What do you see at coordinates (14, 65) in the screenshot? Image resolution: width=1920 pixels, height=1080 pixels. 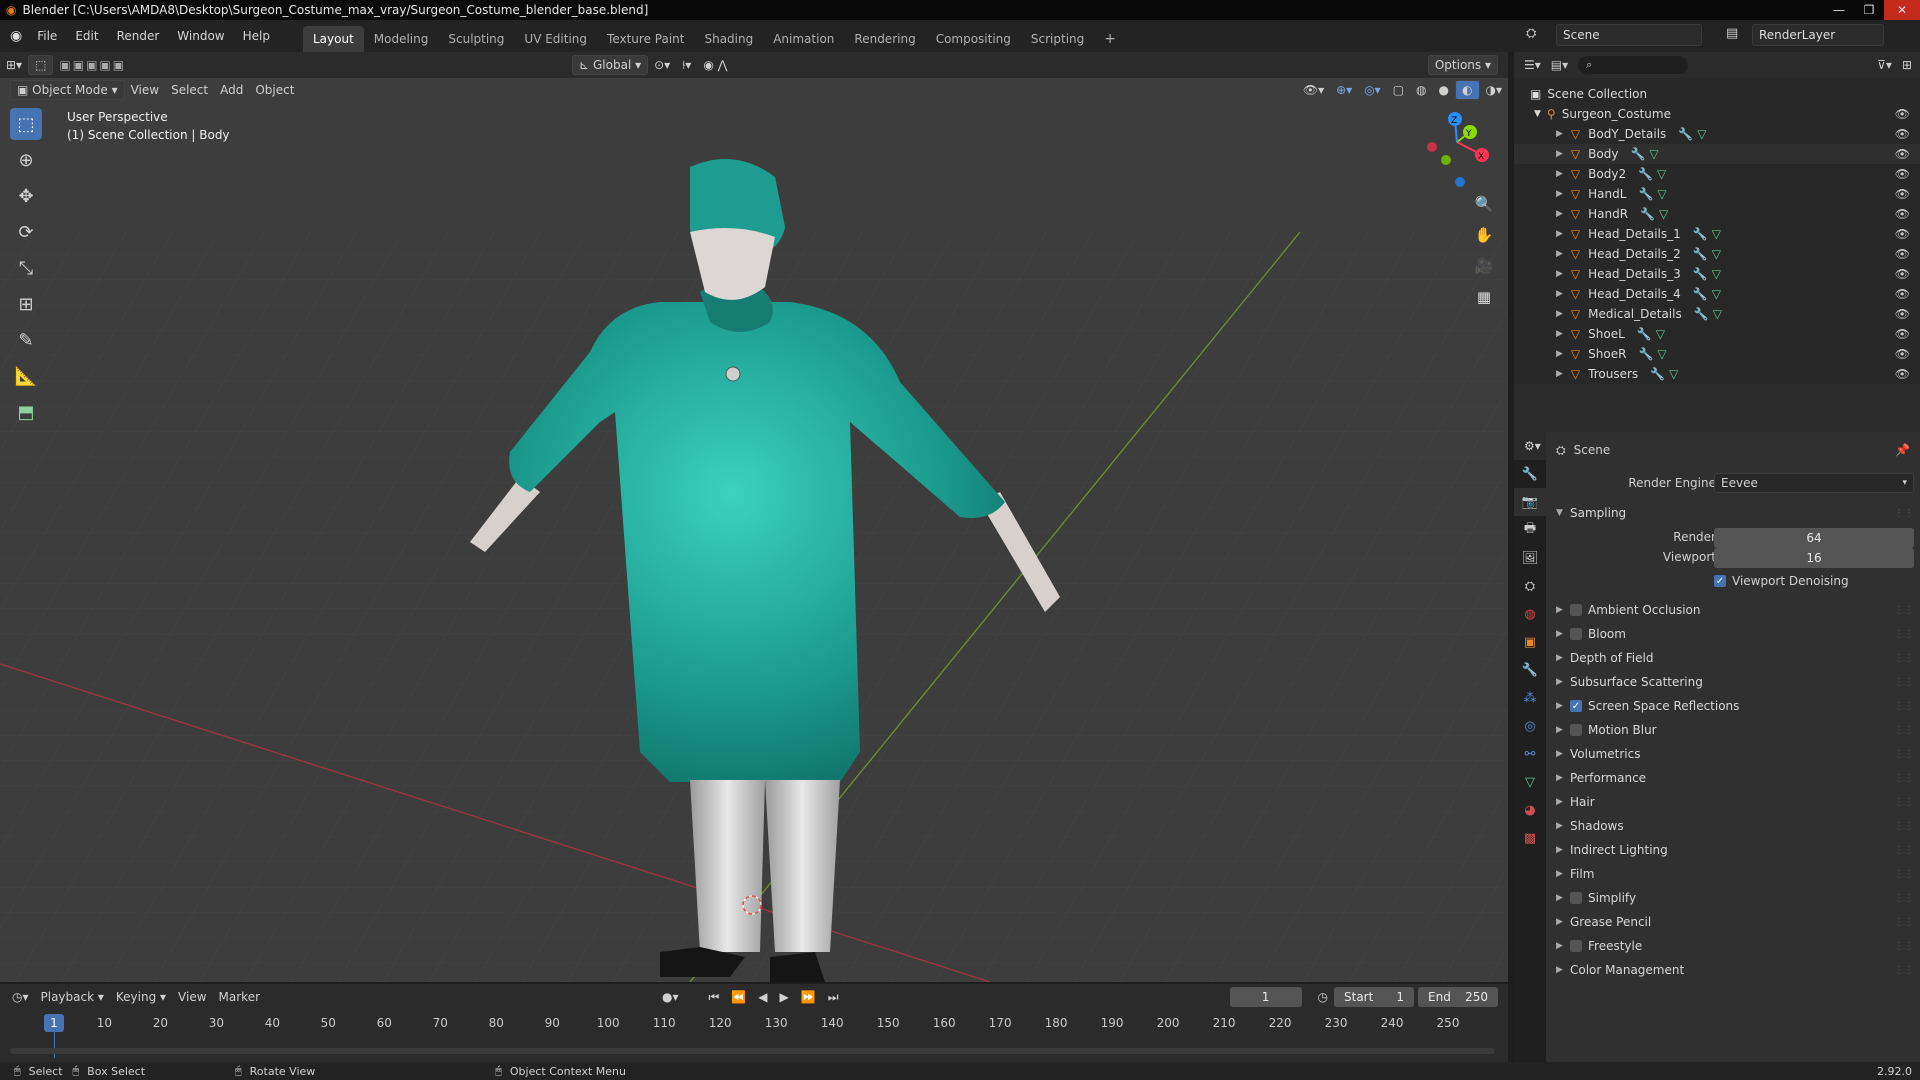 I see `editor-type-icon: ⊞▾` at bounding box center [14, 65].